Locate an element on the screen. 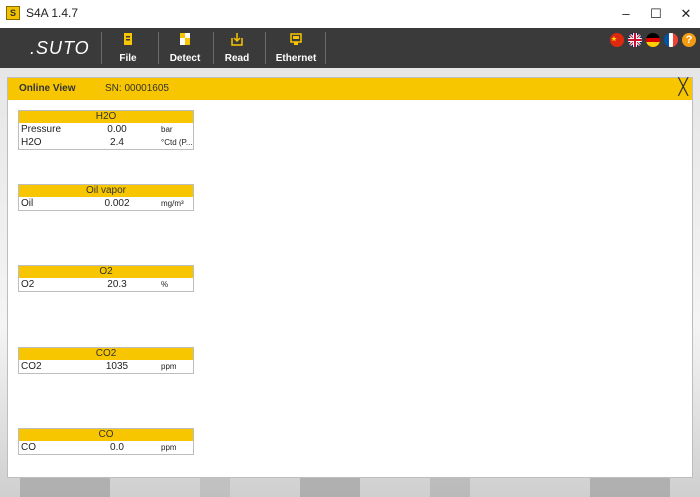  read-label: Read is located at coordinates (237, 58).